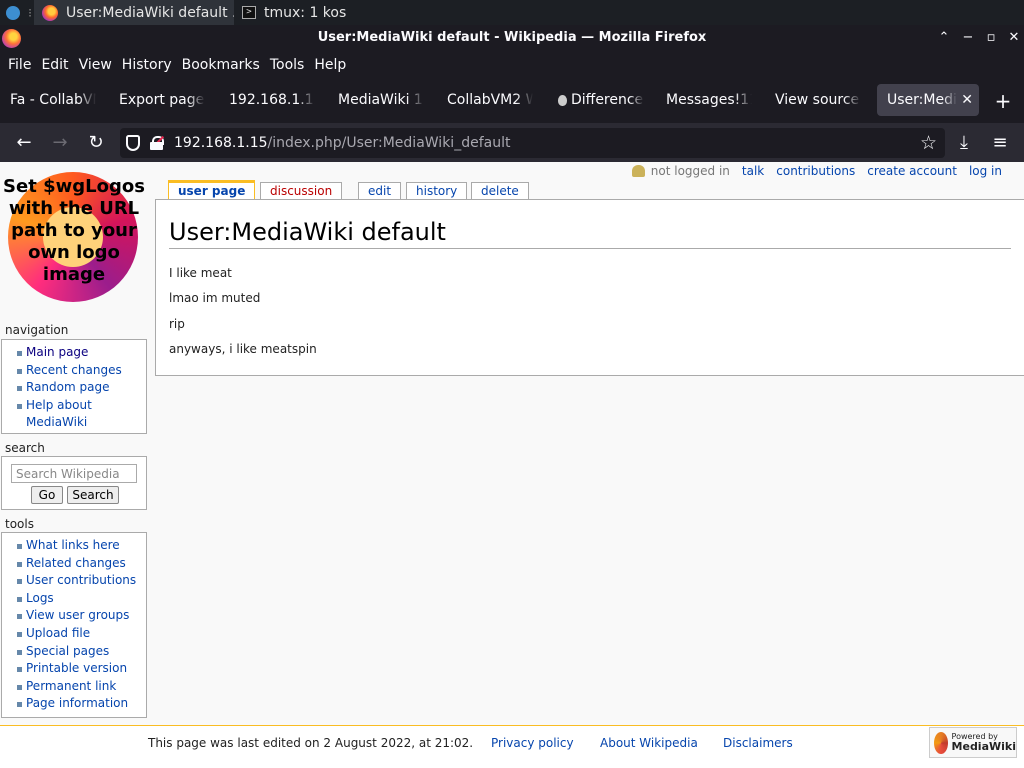 The height and width of the screenshot is (768, 1024). I want to click on tab-label: Fa - CollabVM, so click(53, 100).